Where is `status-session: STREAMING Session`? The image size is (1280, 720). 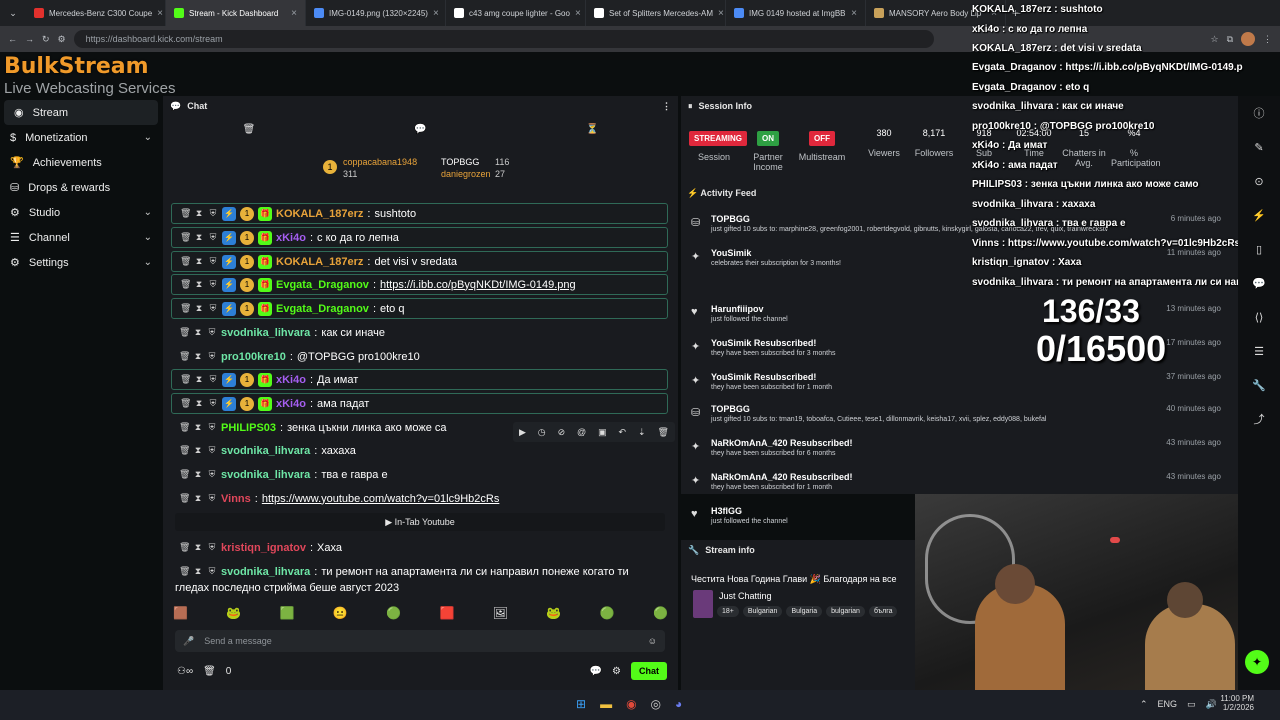 status-session: STREAMING Session is located at coordinates (718, 145).